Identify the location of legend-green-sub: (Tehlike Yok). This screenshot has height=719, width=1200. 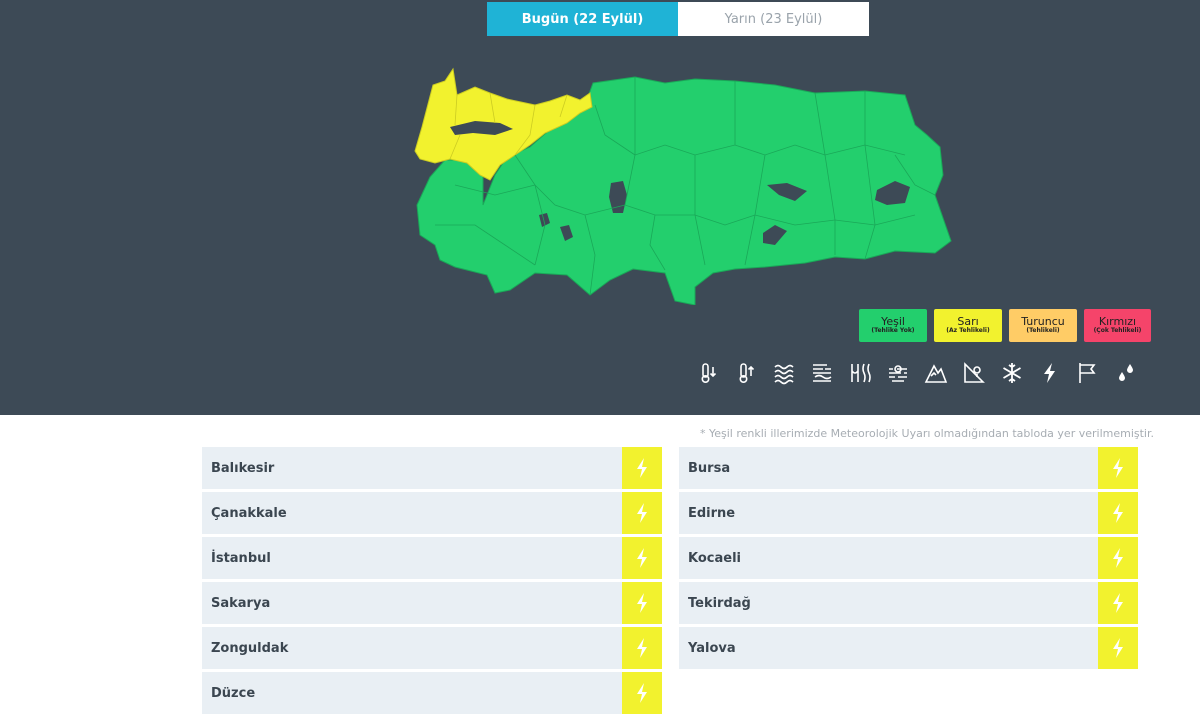
(893, 331).